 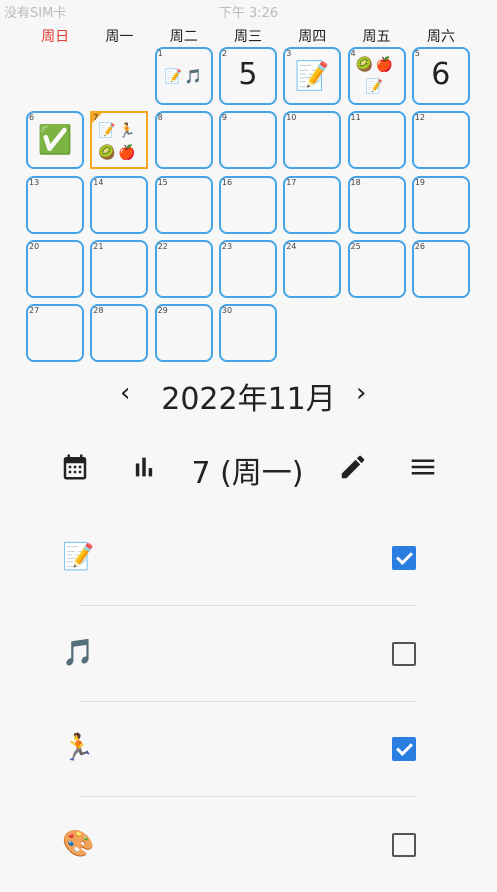 What do you see at coordinates (355, 246) in the screenshot?
I see `day-number: 25` at bounding box center [355, 246].